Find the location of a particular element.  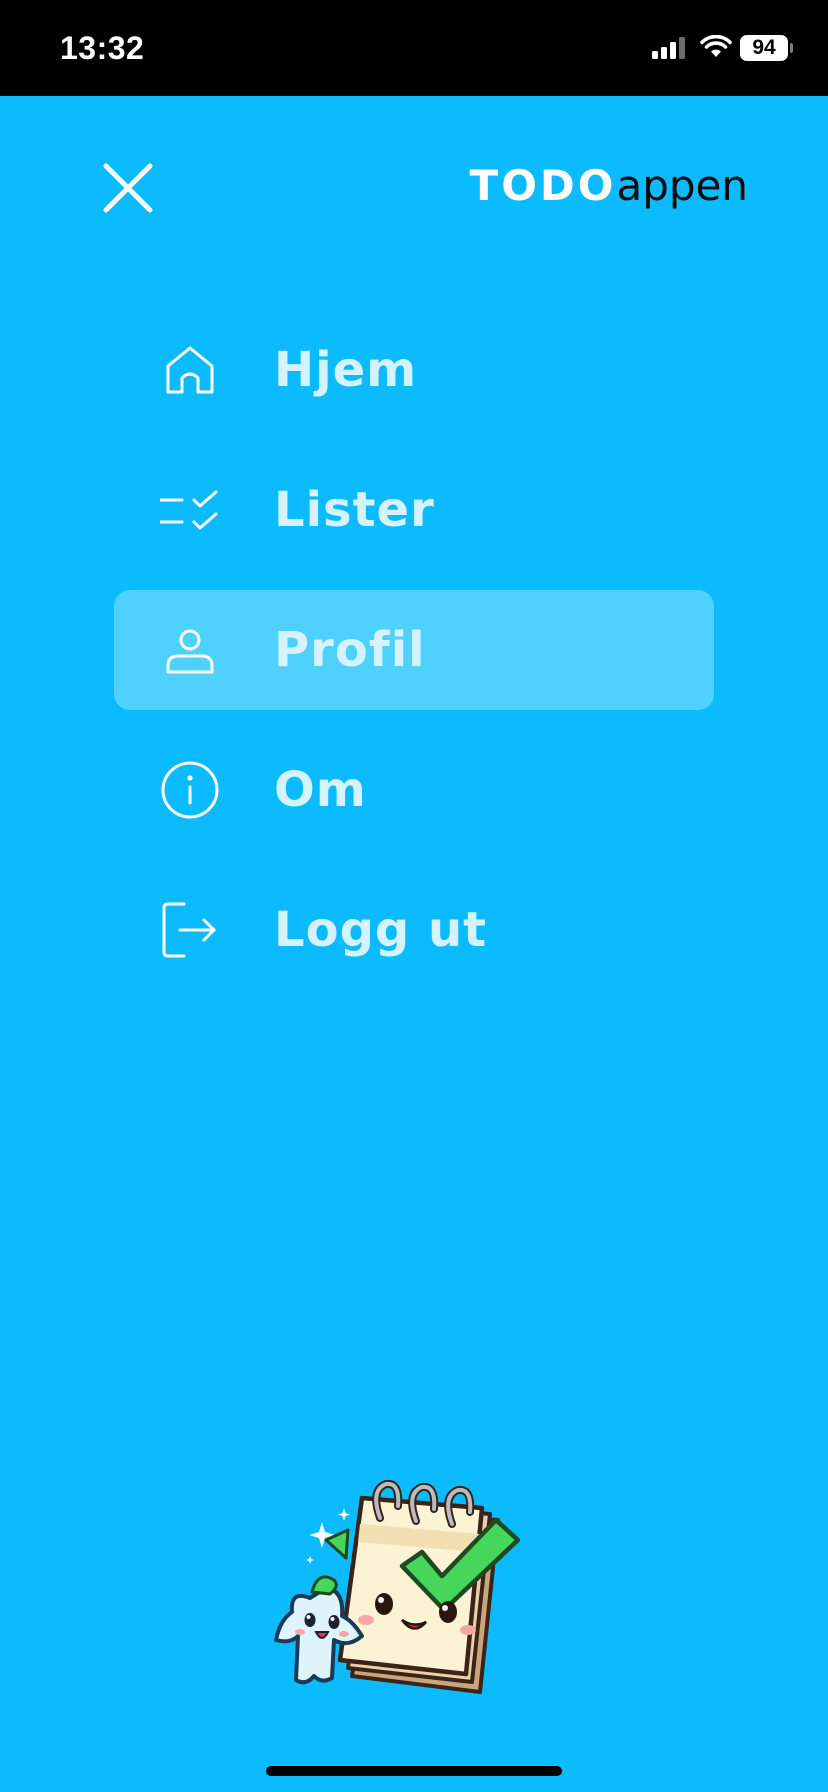

app-logo: TODOappen is located at coordinates (609, 186).